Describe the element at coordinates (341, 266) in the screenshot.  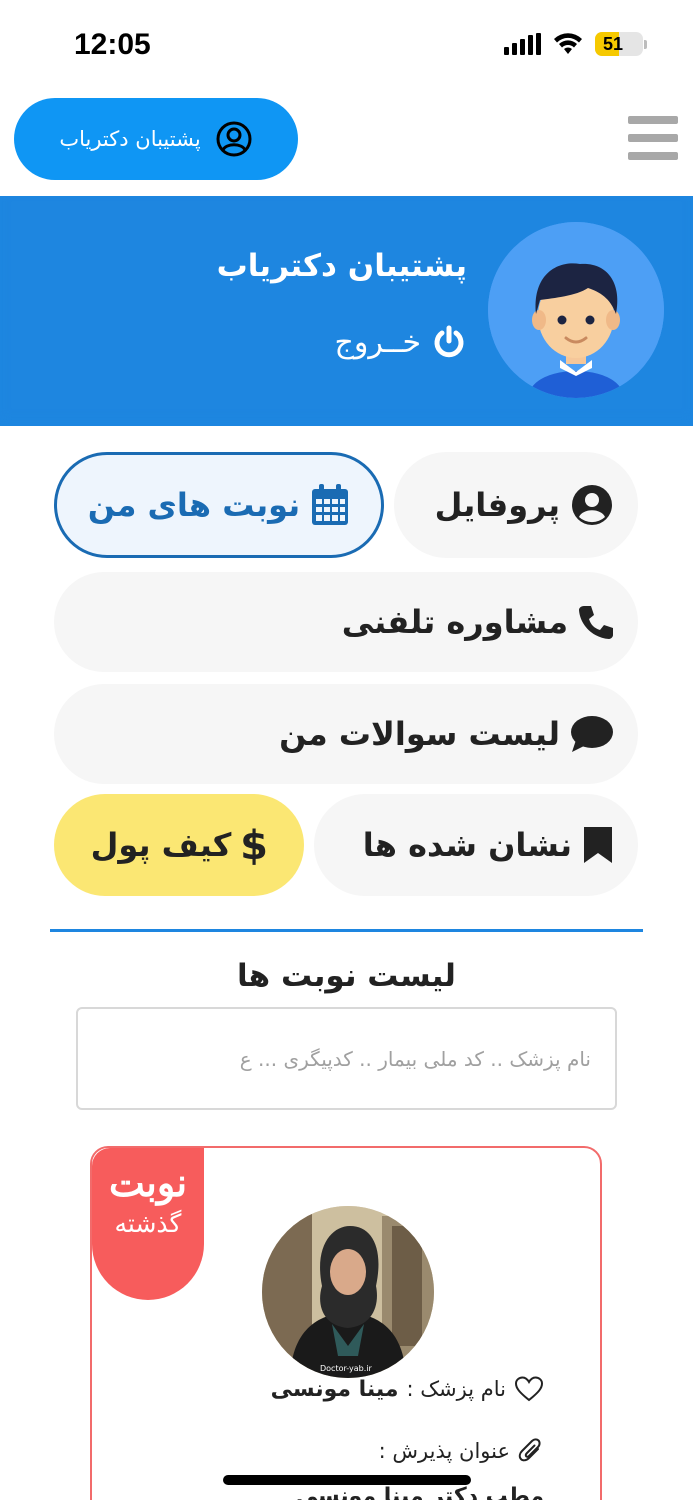
I see `profile-name: پشتیبان دکتریاب` at that location.